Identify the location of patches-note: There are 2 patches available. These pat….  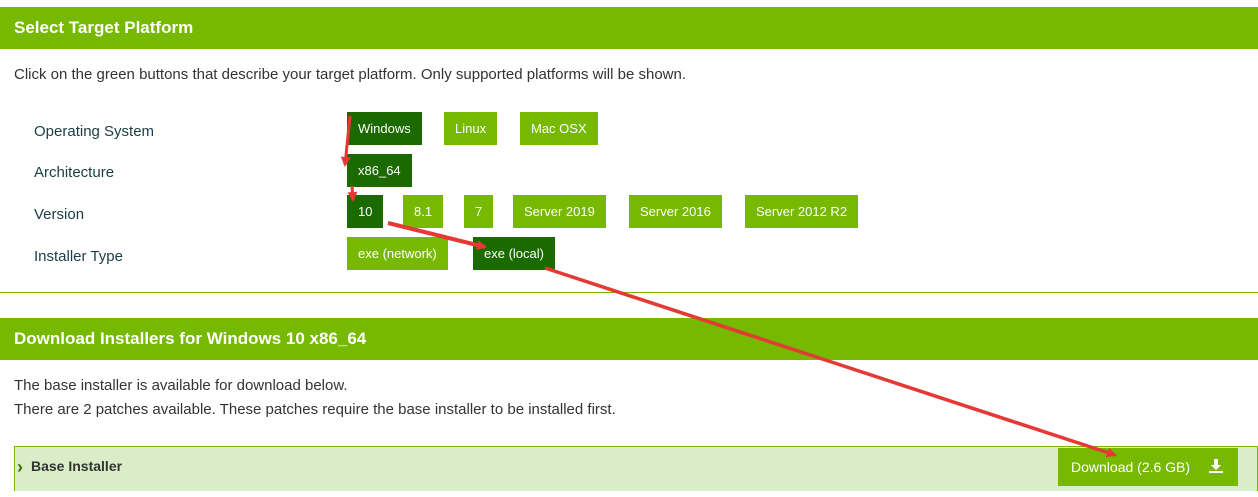
(315, 409).